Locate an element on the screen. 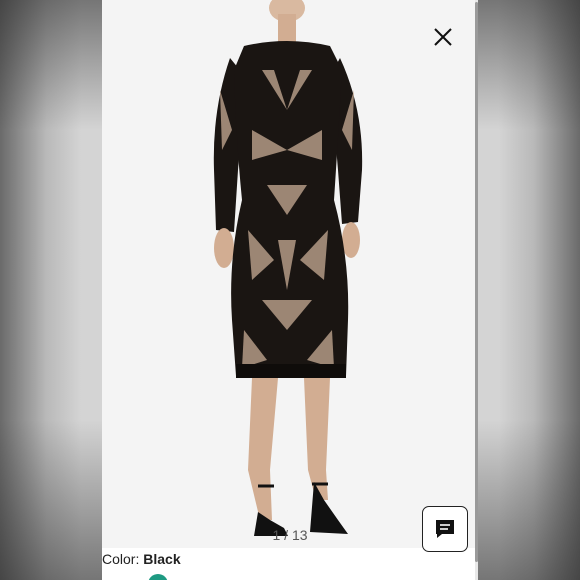 This screenshot has height=580, width=580. close-icon is located at coordinates (443, 37).